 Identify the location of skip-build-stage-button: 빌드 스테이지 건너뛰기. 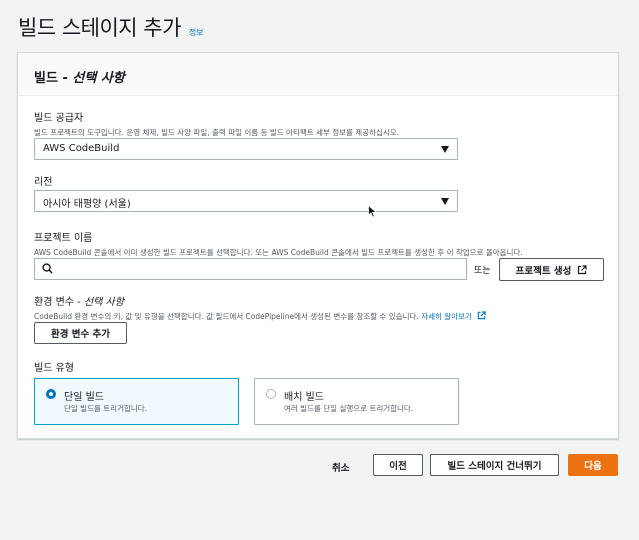
(494, 465).